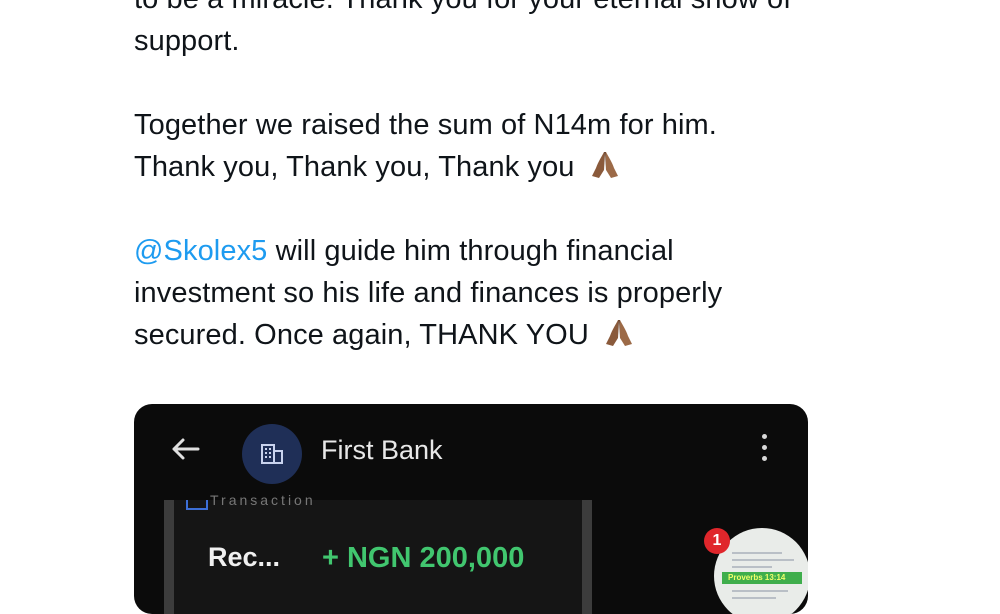 This screenshot has width=1000, height=614. I want to click on mention-link: @Skolex5, so click(200, 251).